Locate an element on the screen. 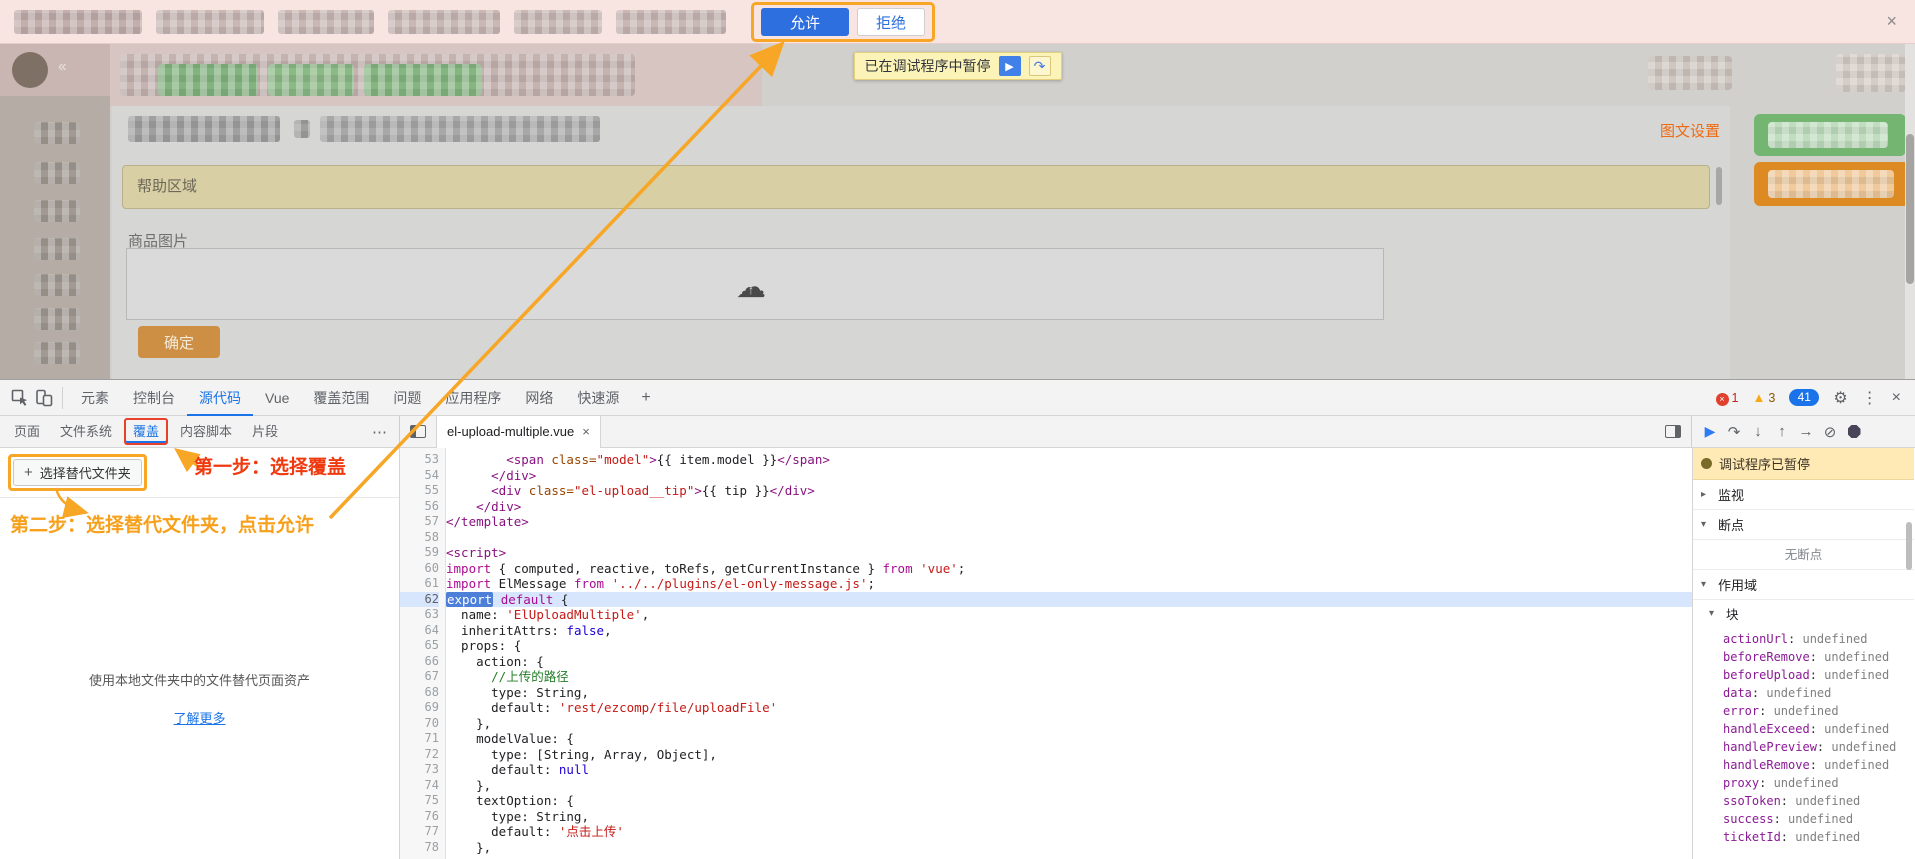 The image size is (1915, 859). redacted-orange-button is located at coordinates (1833, 184).